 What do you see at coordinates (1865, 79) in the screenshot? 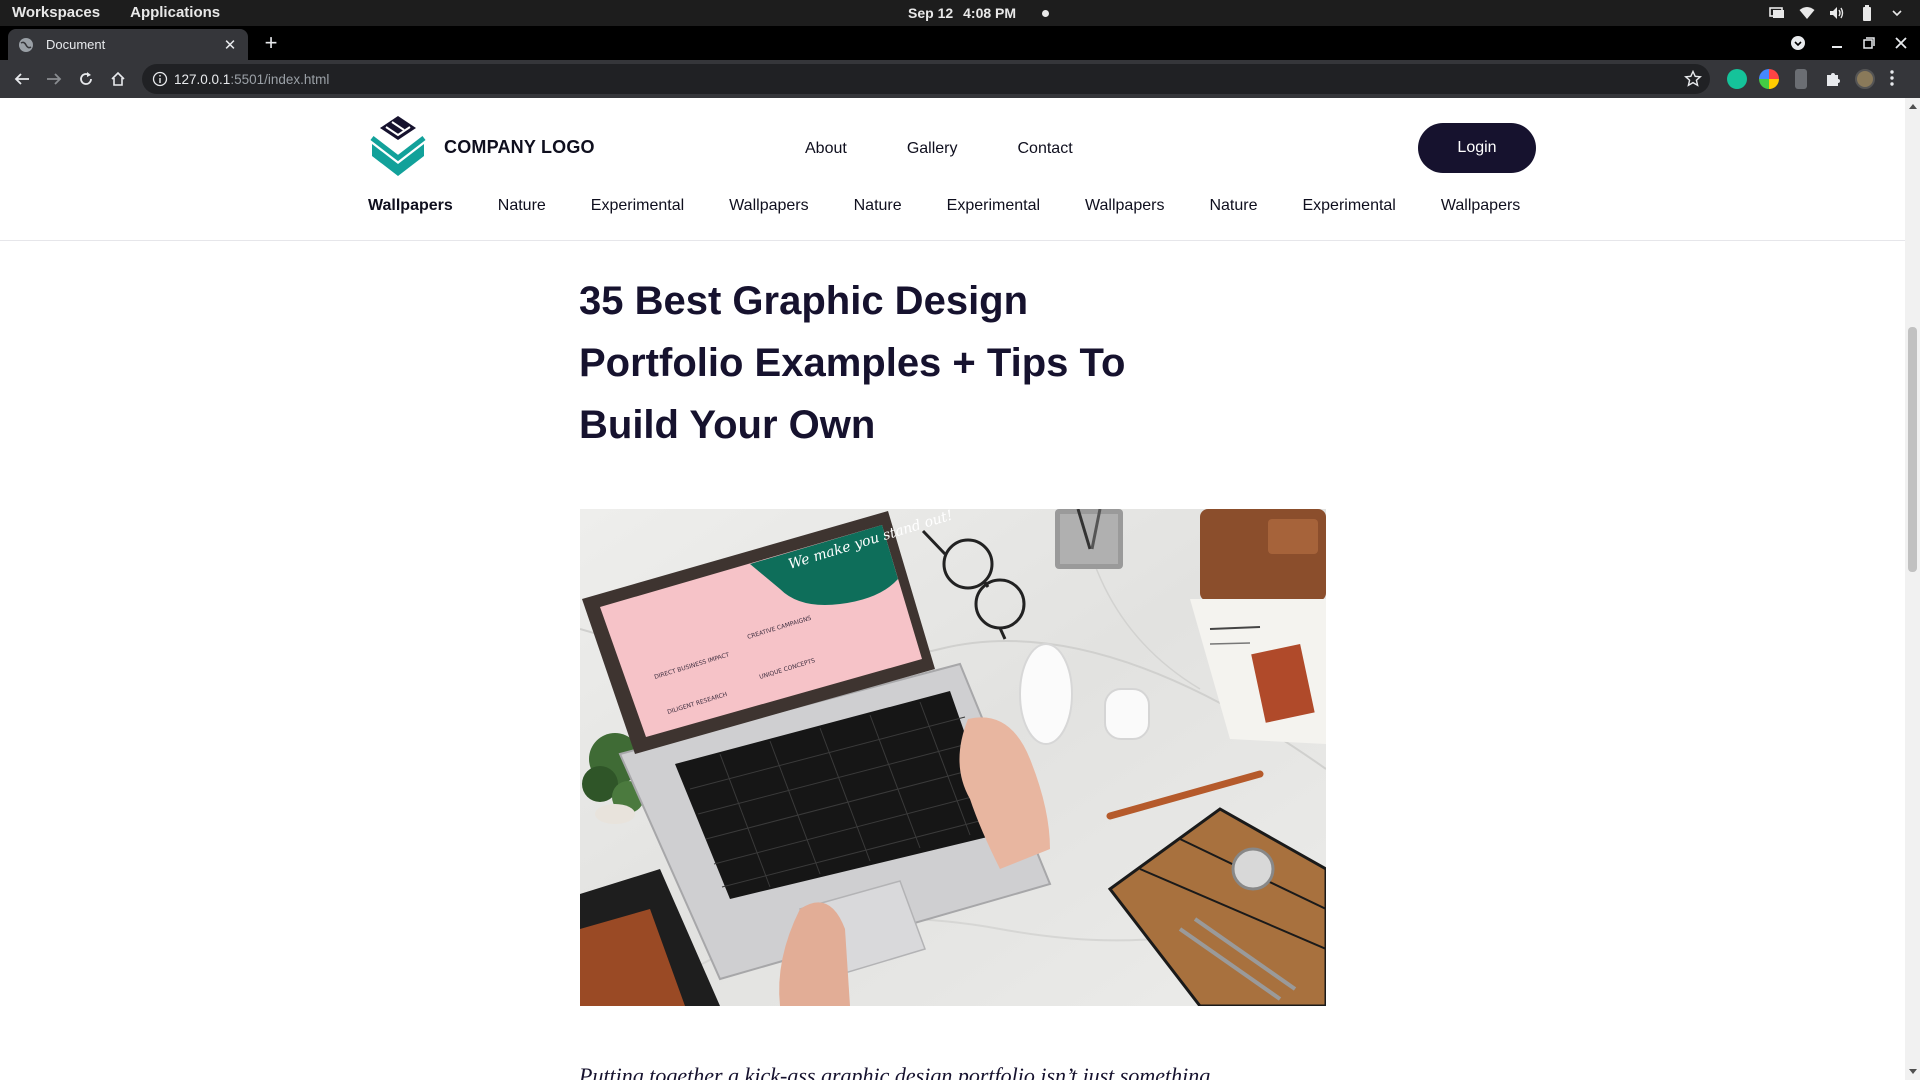
I see `profile-avatar` at bounding box center [1865, 79].